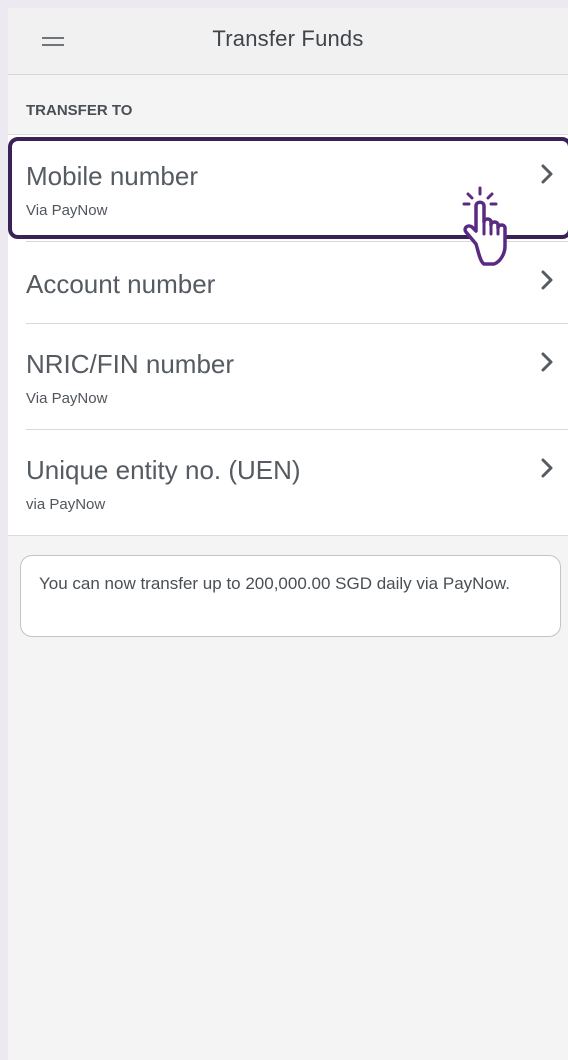 This screenshot has height=1060, width=568. Describe the element at coordinates (66, 504) in the screenshot. I see `option-sublabel: via PayNow` at that location.